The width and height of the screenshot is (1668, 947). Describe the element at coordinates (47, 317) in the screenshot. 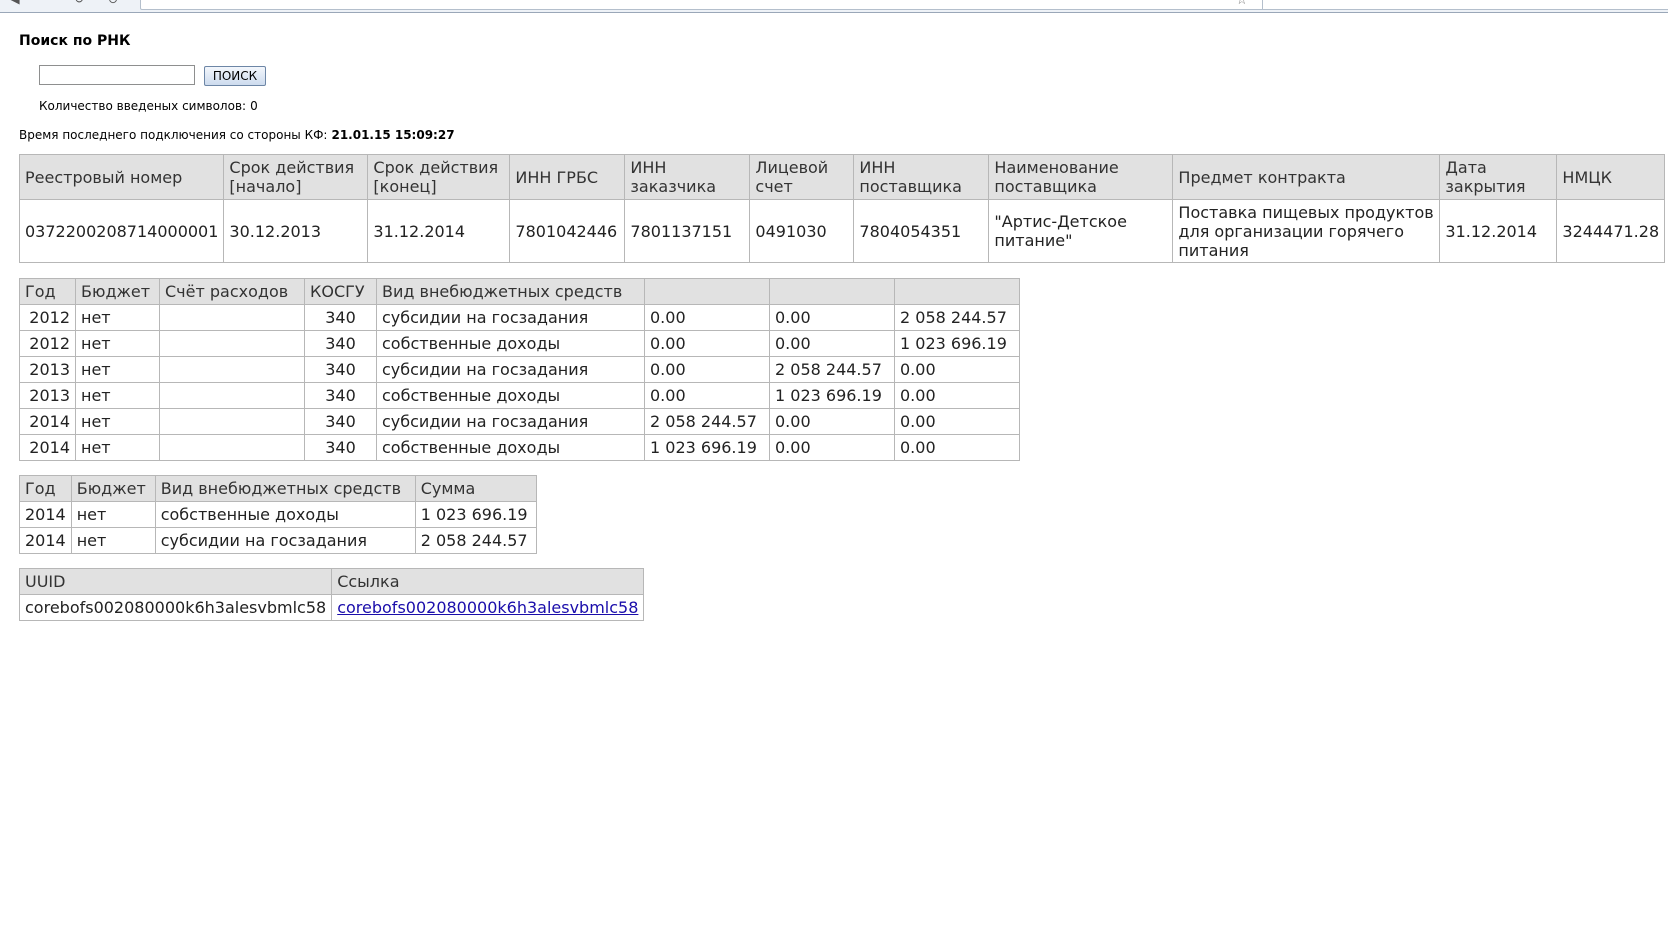

I see `cell-year: 2012` at that location.